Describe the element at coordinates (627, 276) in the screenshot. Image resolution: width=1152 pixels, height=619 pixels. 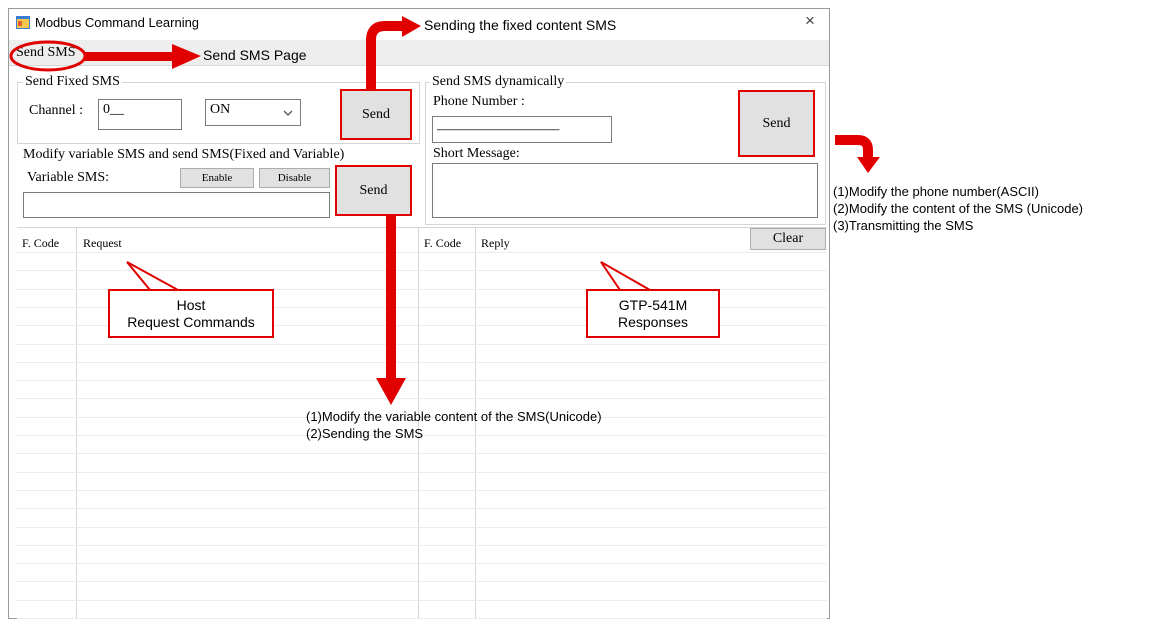
I see `gtp-callout-tail` at that location.